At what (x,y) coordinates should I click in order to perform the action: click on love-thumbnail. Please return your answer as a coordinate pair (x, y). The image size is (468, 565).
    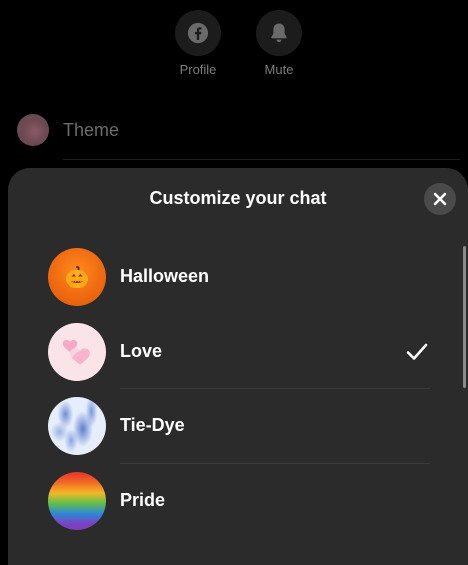
    Looking at the image, I should click on (77, 351).